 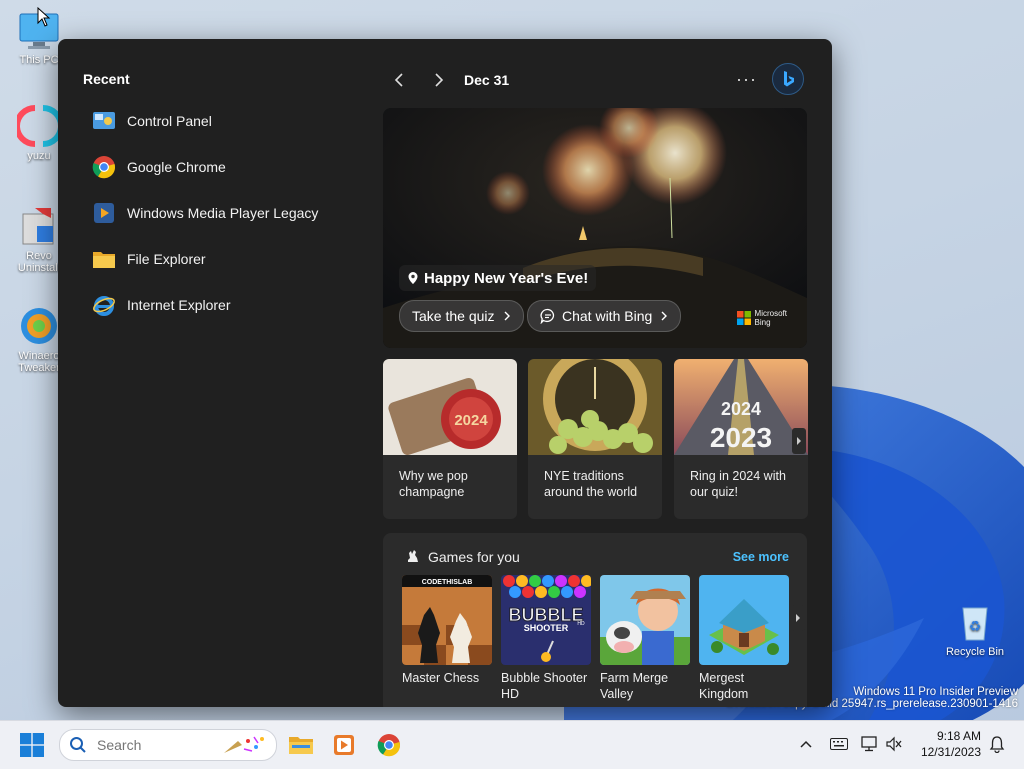 I want to click on hero-title: Happy New Year's Eve!, so click(x=498, y=278).